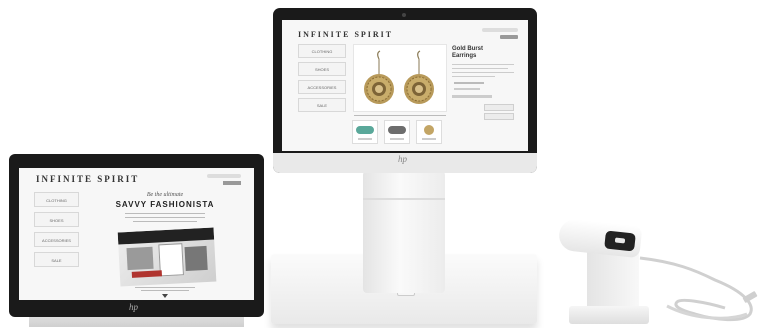 The image size is (764, 328). I want to click on product-image, so click(400, 78).